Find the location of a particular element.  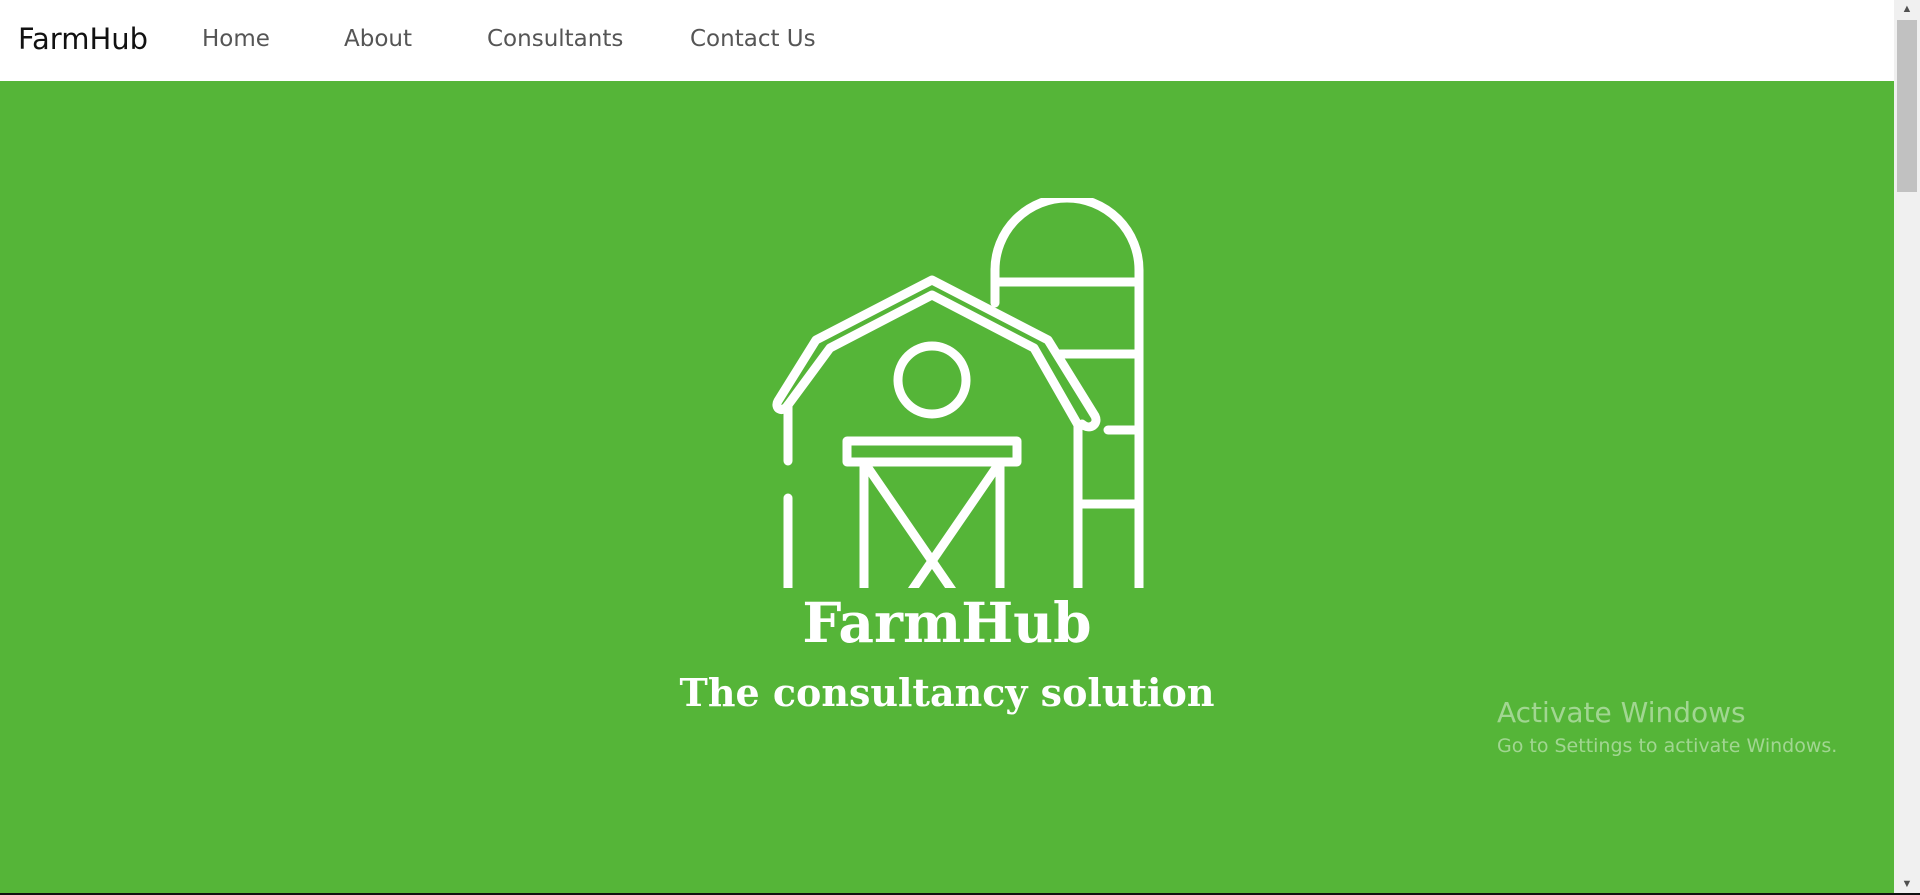

nav-link-home: Home is located at coordinates (236, 39).